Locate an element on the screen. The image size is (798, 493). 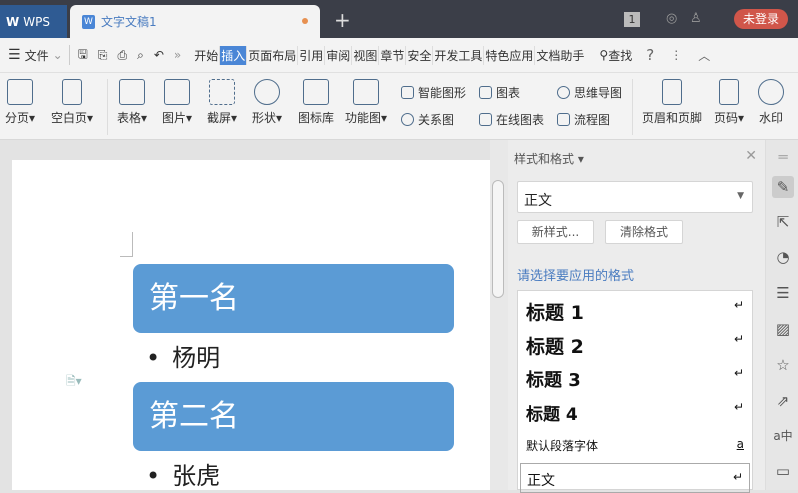
flowchart-button: 流程图 is located at coordinates (583, 119).